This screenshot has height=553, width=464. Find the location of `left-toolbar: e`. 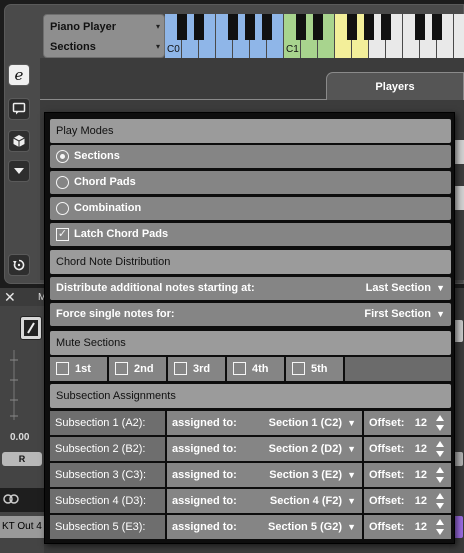

left-toolbar: e is located at coordinates (20, 170).